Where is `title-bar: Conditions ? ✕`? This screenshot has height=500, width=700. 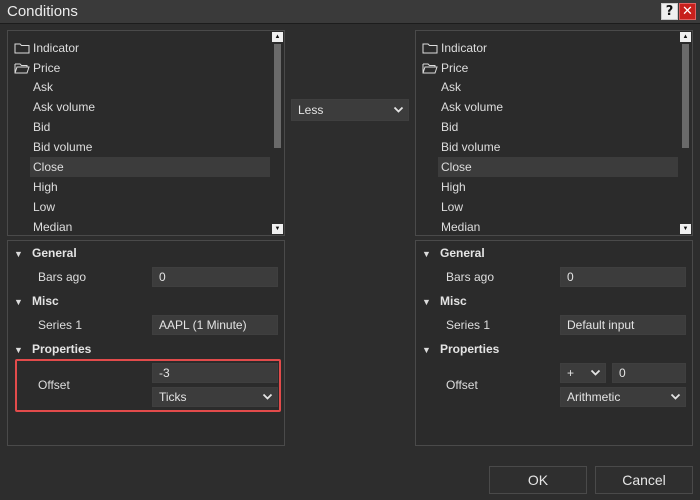
title-bar: Conditions ? ✕ is located at coordinates (350, 12).